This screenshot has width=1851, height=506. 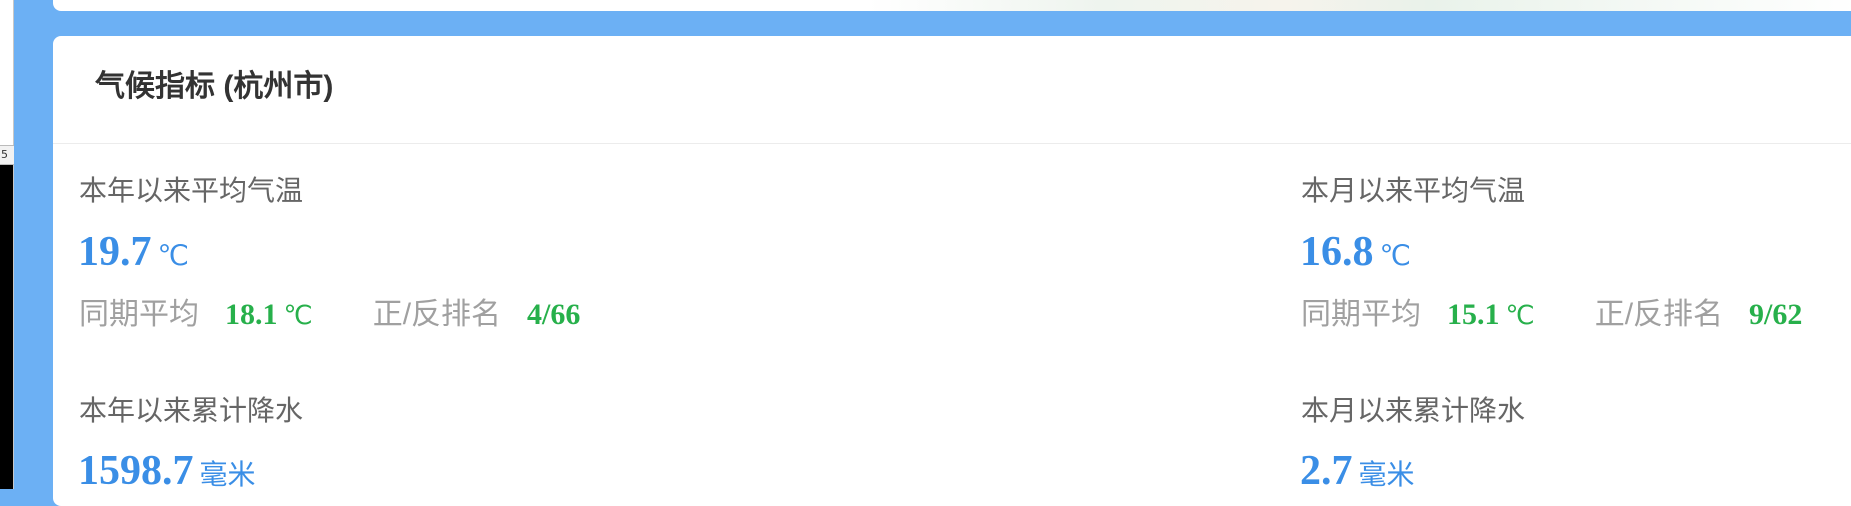 What do you see at coordinates (1337, 252) in the screenshot?
I see `month-avg-temp-number: 16.8` at bounding box center [1337, 252].